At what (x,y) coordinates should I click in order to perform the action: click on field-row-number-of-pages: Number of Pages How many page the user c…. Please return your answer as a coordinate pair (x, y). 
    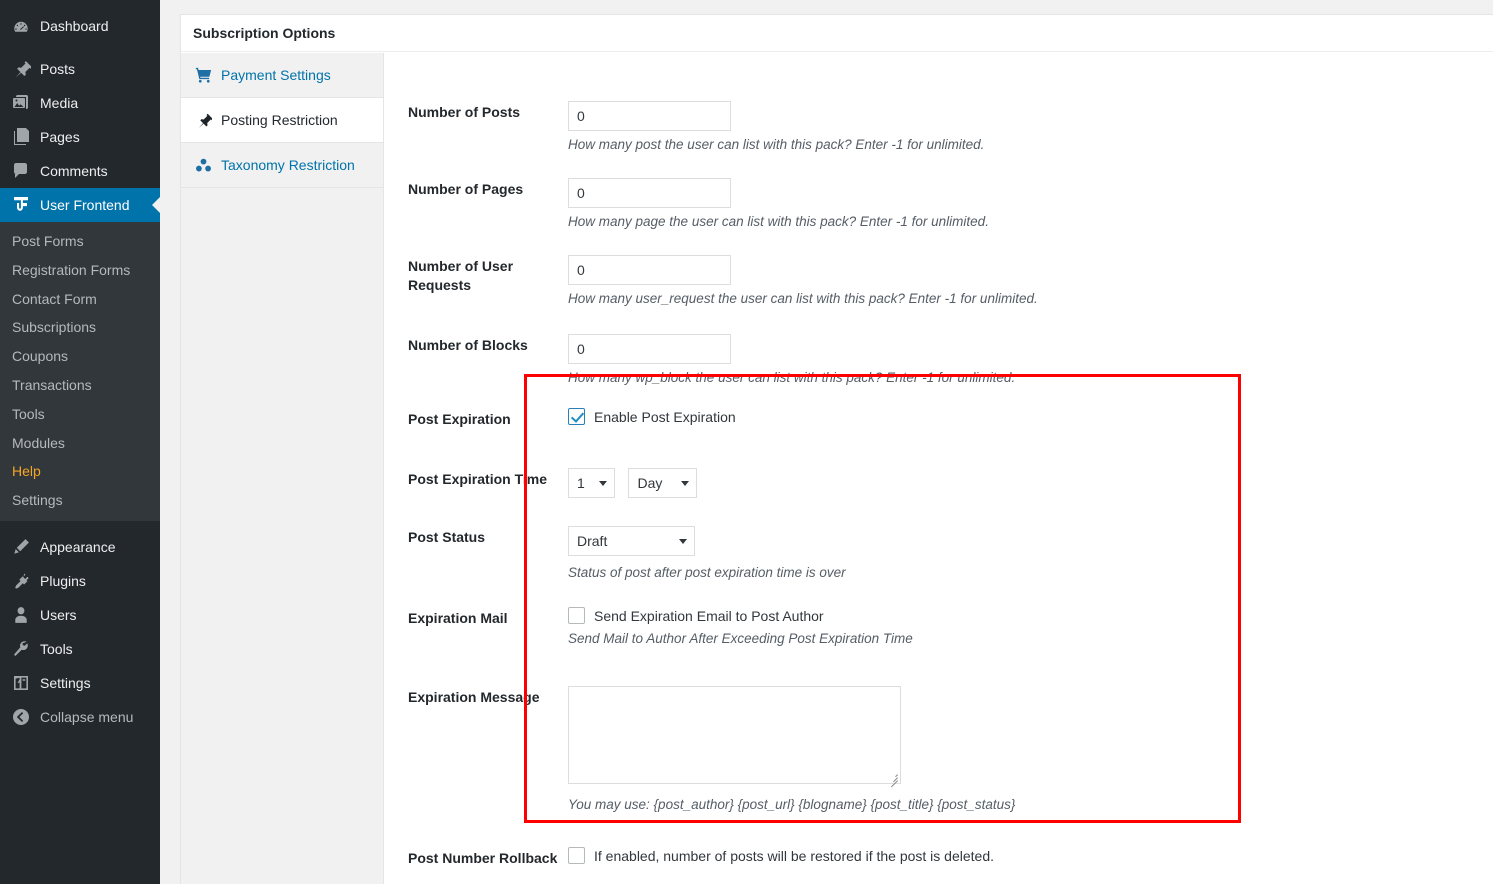
    Looking at the image, I should click on (698, 205).